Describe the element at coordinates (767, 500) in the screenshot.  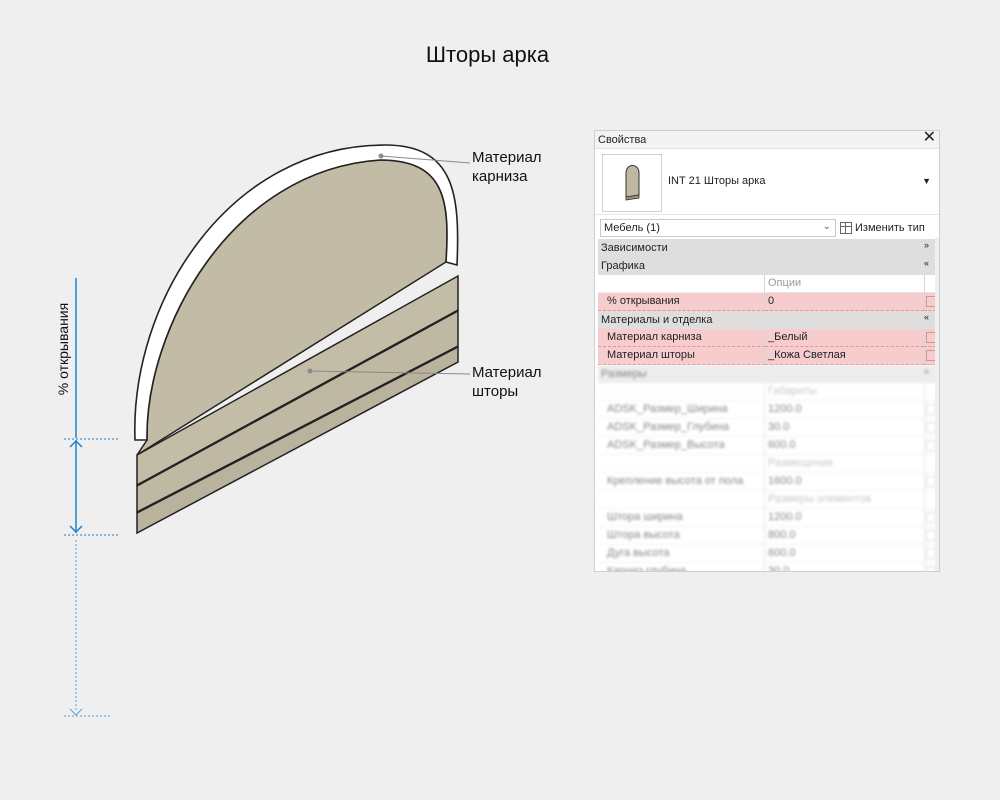
I see `subgroup-row: Размеры элементов` at that location.